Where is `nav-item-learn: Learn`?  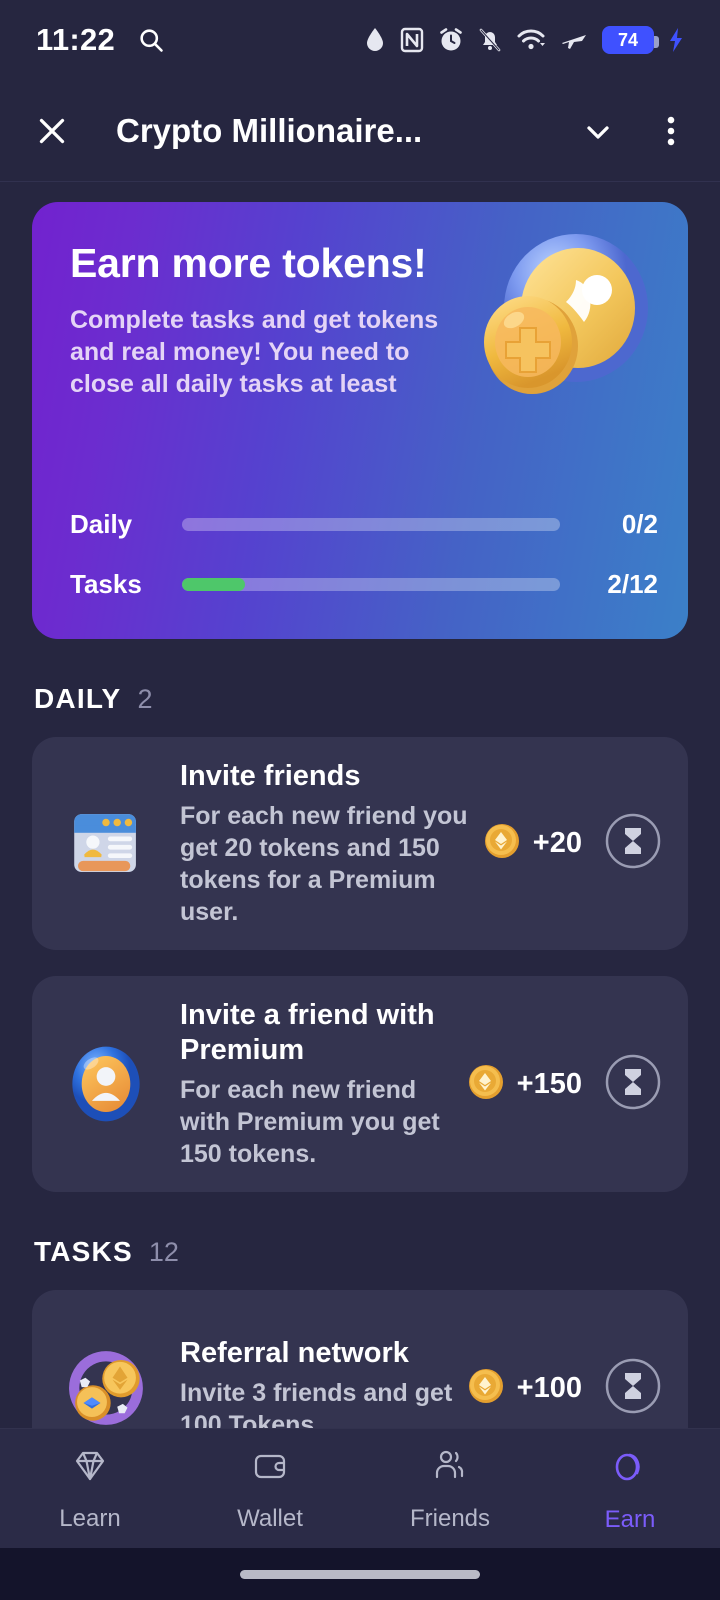
nav-item-learn: Learn is located at coordinates (90, 1488).